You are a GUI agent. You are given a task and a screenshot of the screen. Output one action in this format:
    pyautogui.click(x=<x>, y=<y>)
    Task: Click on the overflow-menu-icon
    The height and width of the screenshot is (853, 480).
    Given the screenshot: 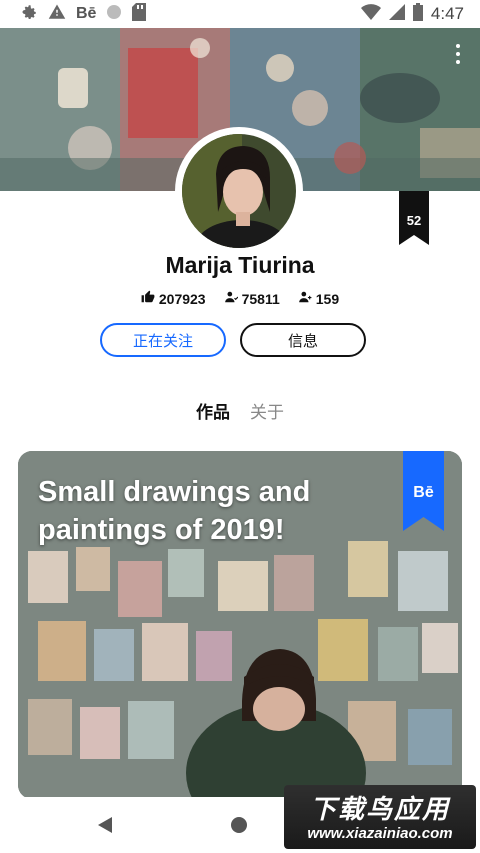 What is the action you would take?
    pyautogui.click(x=458, y=54)
    